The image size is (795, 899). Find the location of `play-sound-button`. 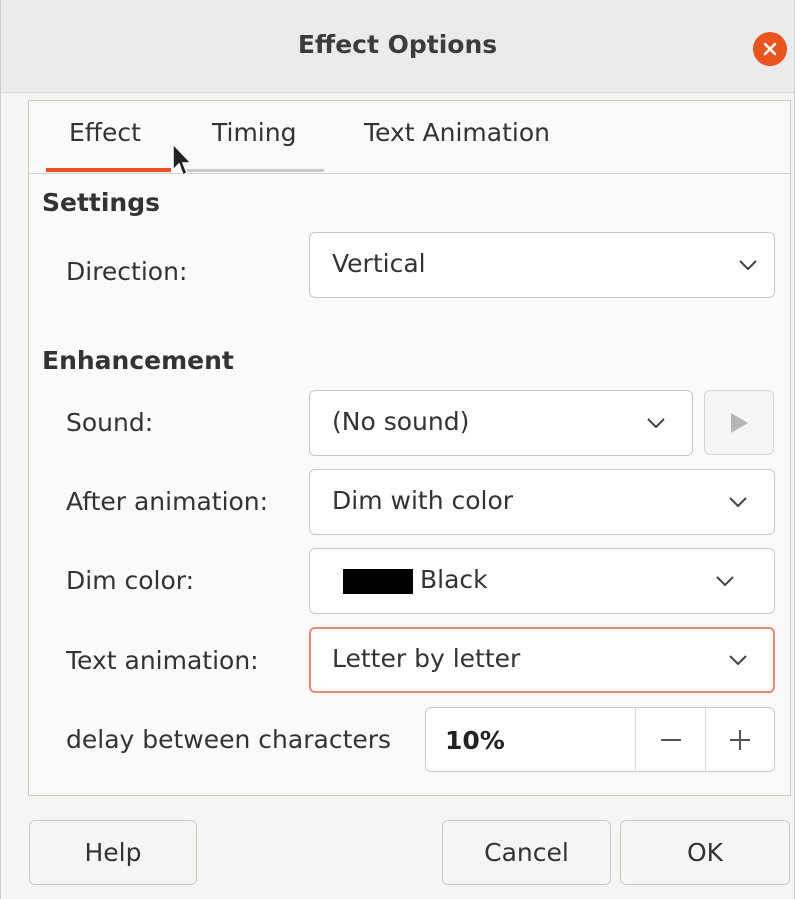

play-sound-button is located at coordinates (739, 422).